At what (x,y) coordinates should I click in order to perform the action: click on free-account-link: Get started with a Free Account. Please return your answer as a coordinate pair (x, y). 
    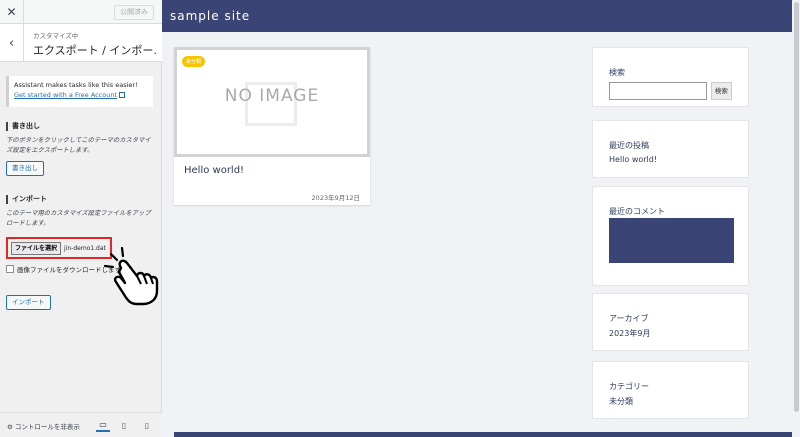
    Looking at the image, I should click on (65, 95).